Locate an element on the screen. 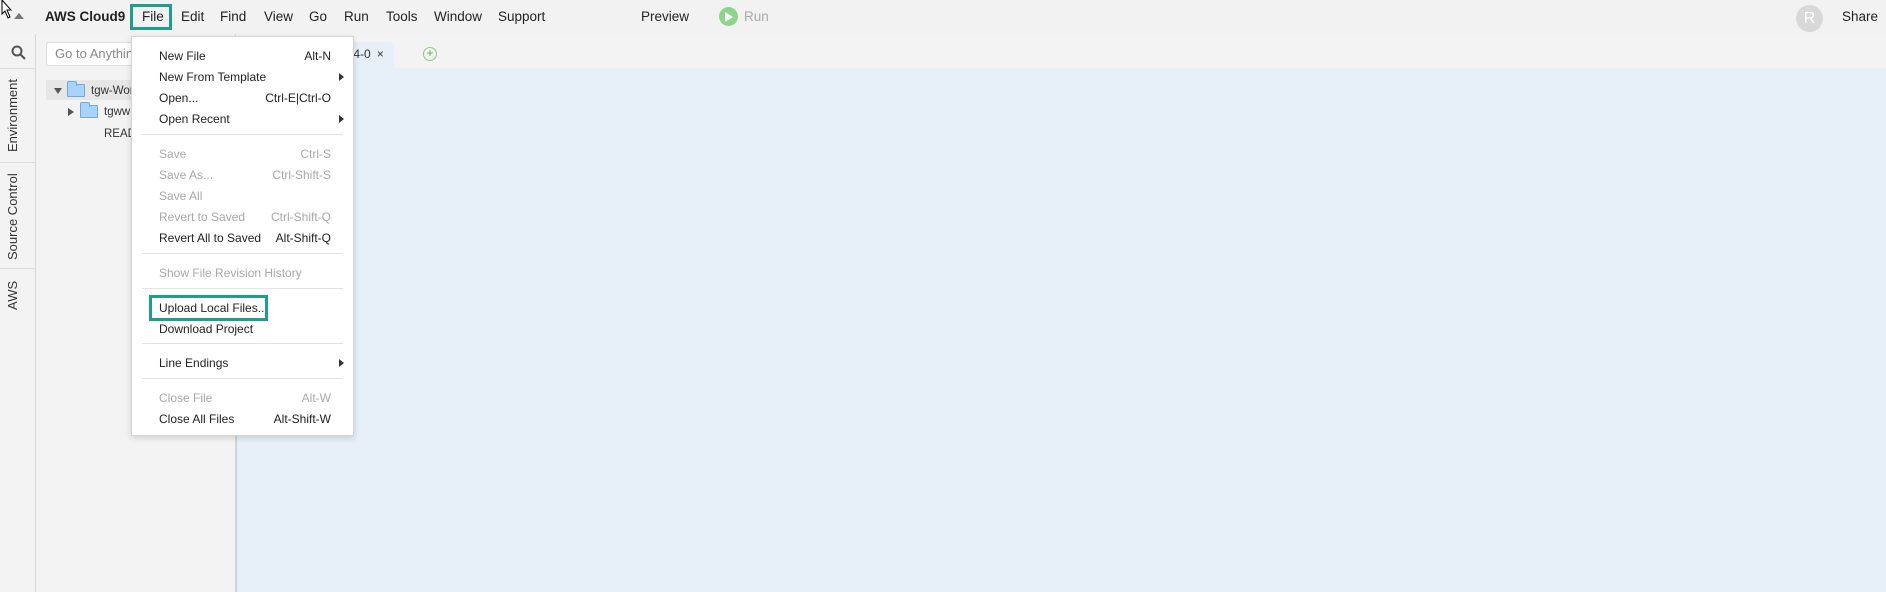  run-button: Run is located at coordinates (744, 16).